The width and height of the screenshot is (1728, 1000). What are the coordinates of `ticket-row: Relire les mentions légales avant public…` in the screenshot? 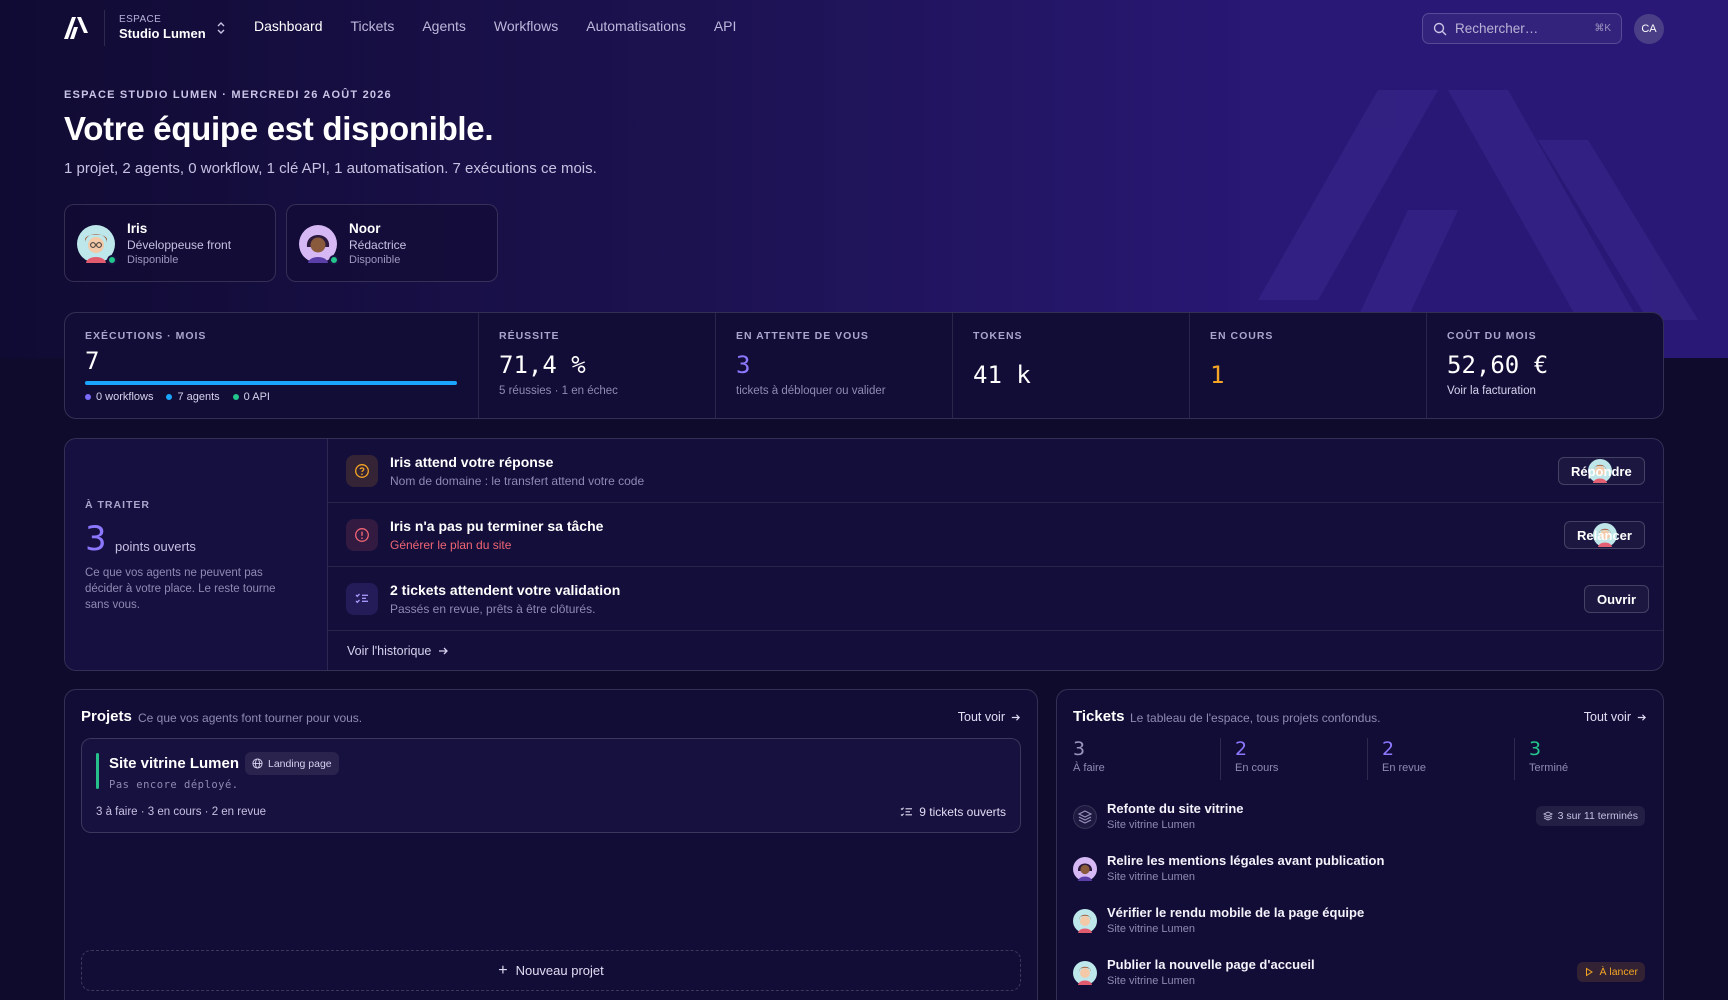 It's located at (1359, 873).